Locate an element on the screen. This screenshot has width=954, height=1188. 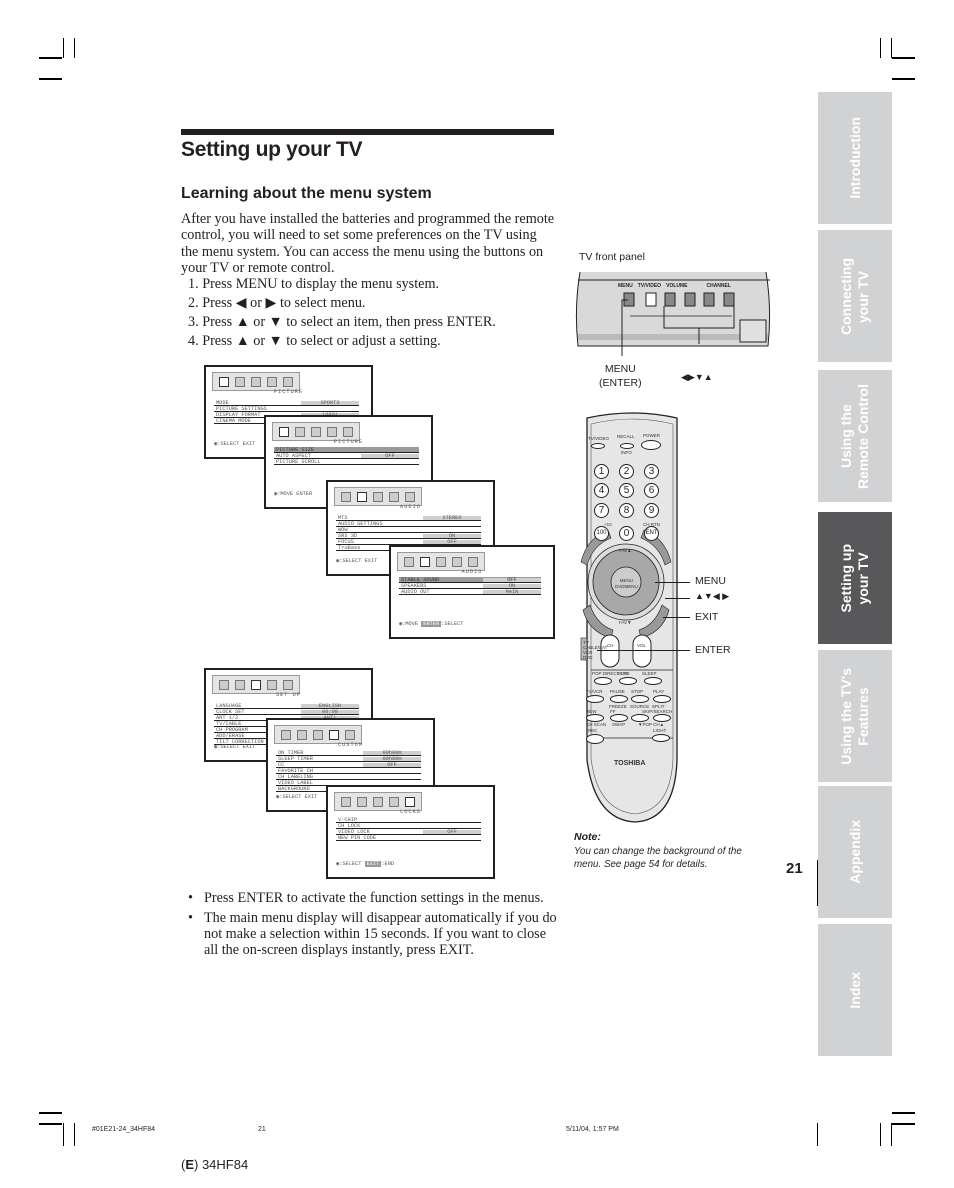
number-button: 5 is located at coordinates (626, 490).